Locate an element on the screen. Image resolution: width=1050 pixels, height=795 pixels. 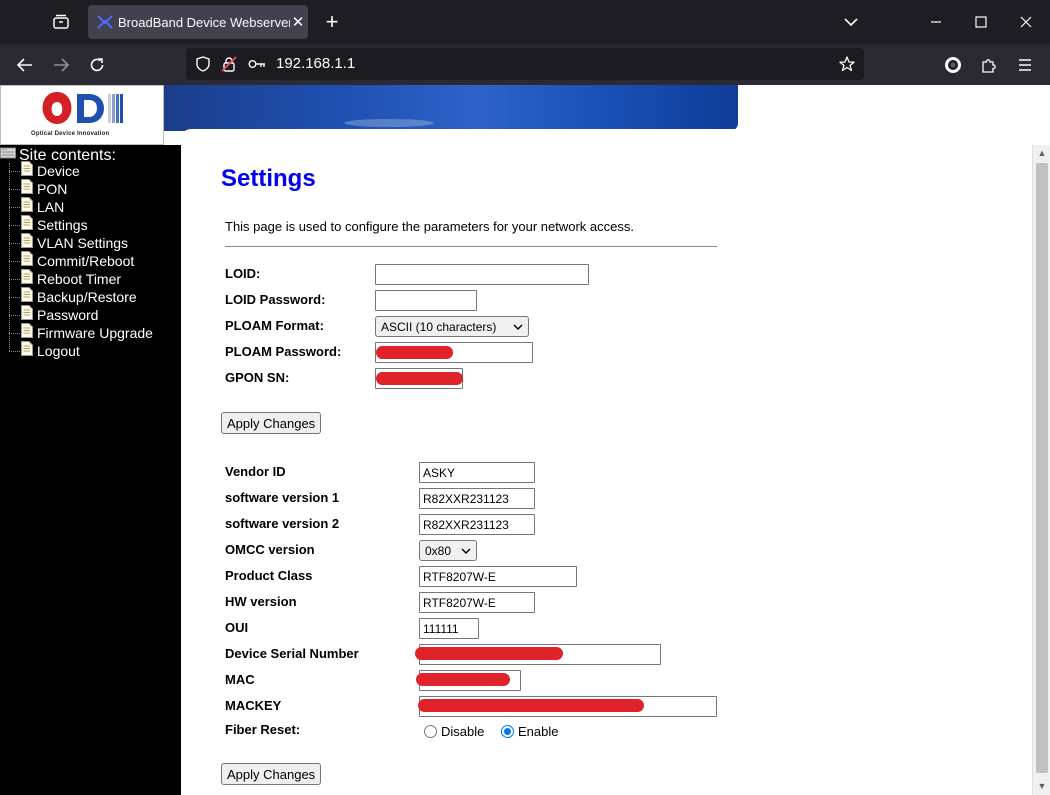
maximize-icon is located at coordinates (981, 22).